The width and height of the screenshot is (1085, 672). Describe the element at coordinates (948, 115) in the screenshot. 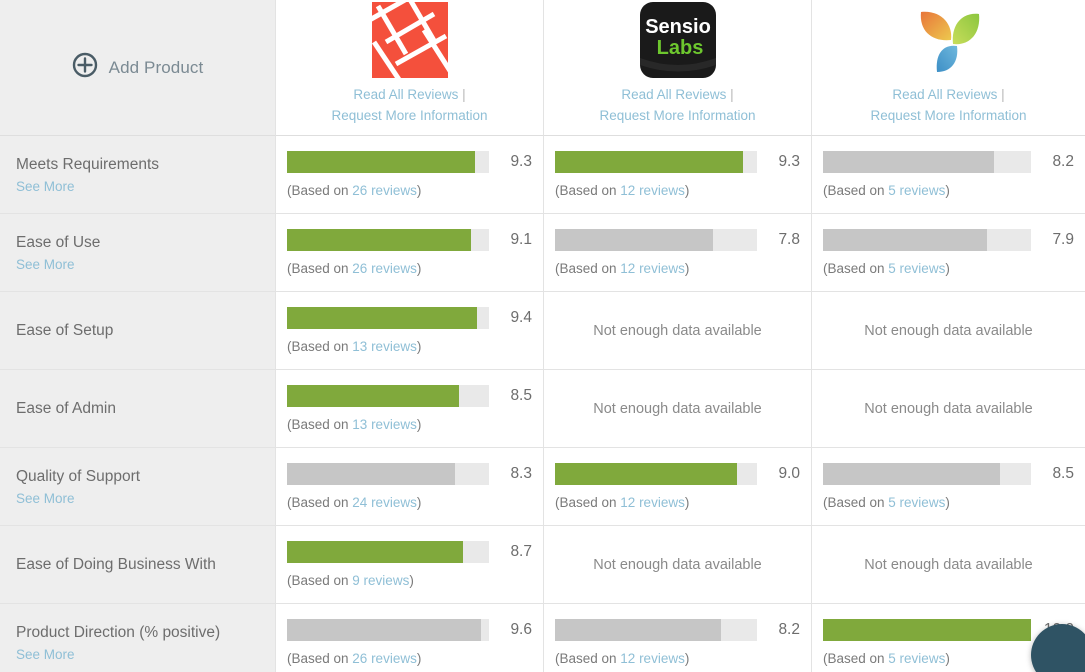

I see `request-more-information-link-3: Request More Information` at that location.